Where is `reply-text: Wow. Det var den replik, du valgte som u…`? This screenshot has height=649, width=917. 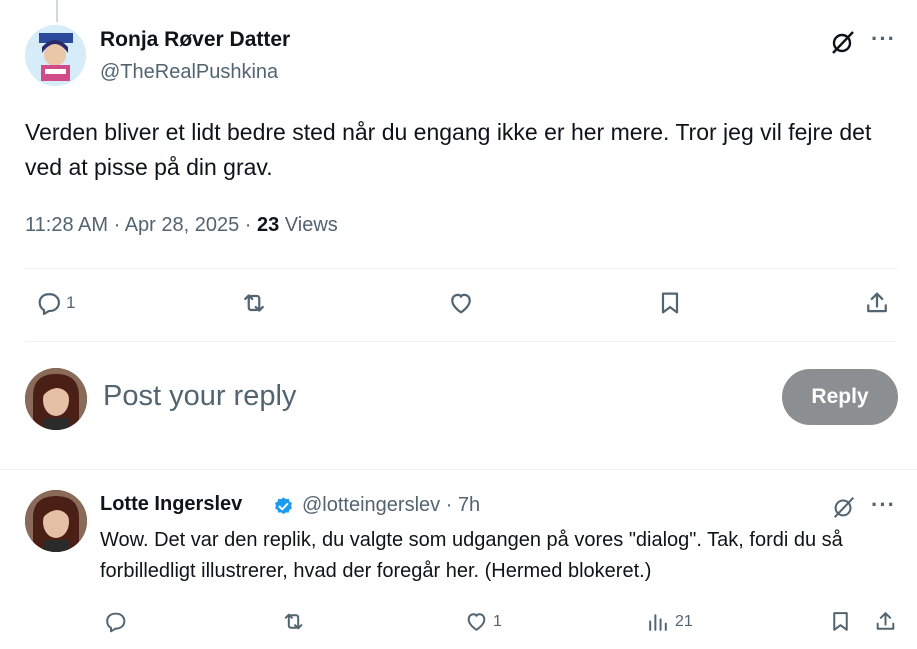
reply-text: Wow. Det var den replik, du valgte som u… is located at coordinates (471, 555).